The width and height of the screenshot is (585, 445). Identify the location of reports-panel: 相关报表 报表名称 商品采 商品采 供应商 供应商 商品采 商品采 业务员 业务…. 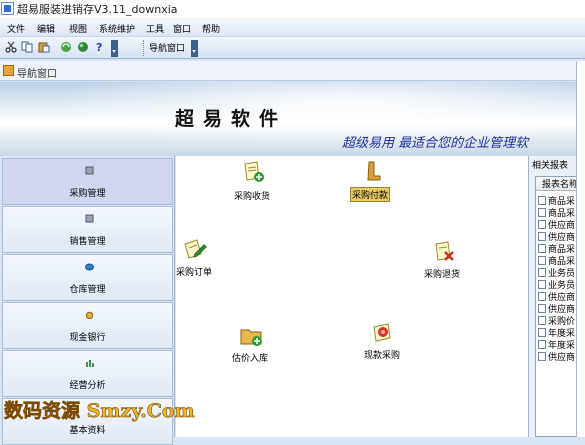
(552, 296).